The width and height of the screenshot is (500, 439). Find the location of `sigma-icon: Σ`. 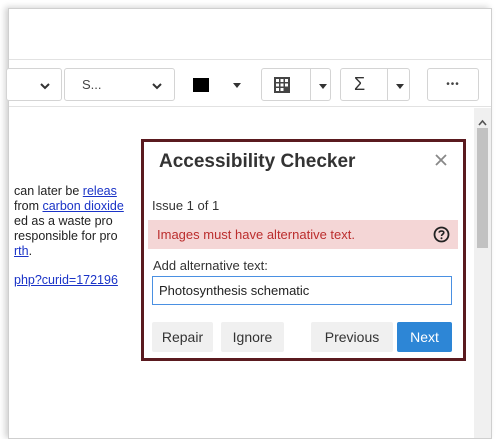

sigma-icon: Σ is located at coordinates (360, 84).